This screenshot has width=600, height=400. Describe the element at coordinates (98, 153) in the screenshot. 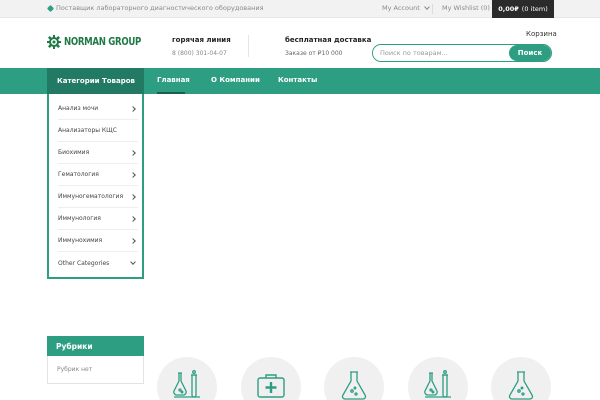

I see `category-item: Биохимия` at that location.